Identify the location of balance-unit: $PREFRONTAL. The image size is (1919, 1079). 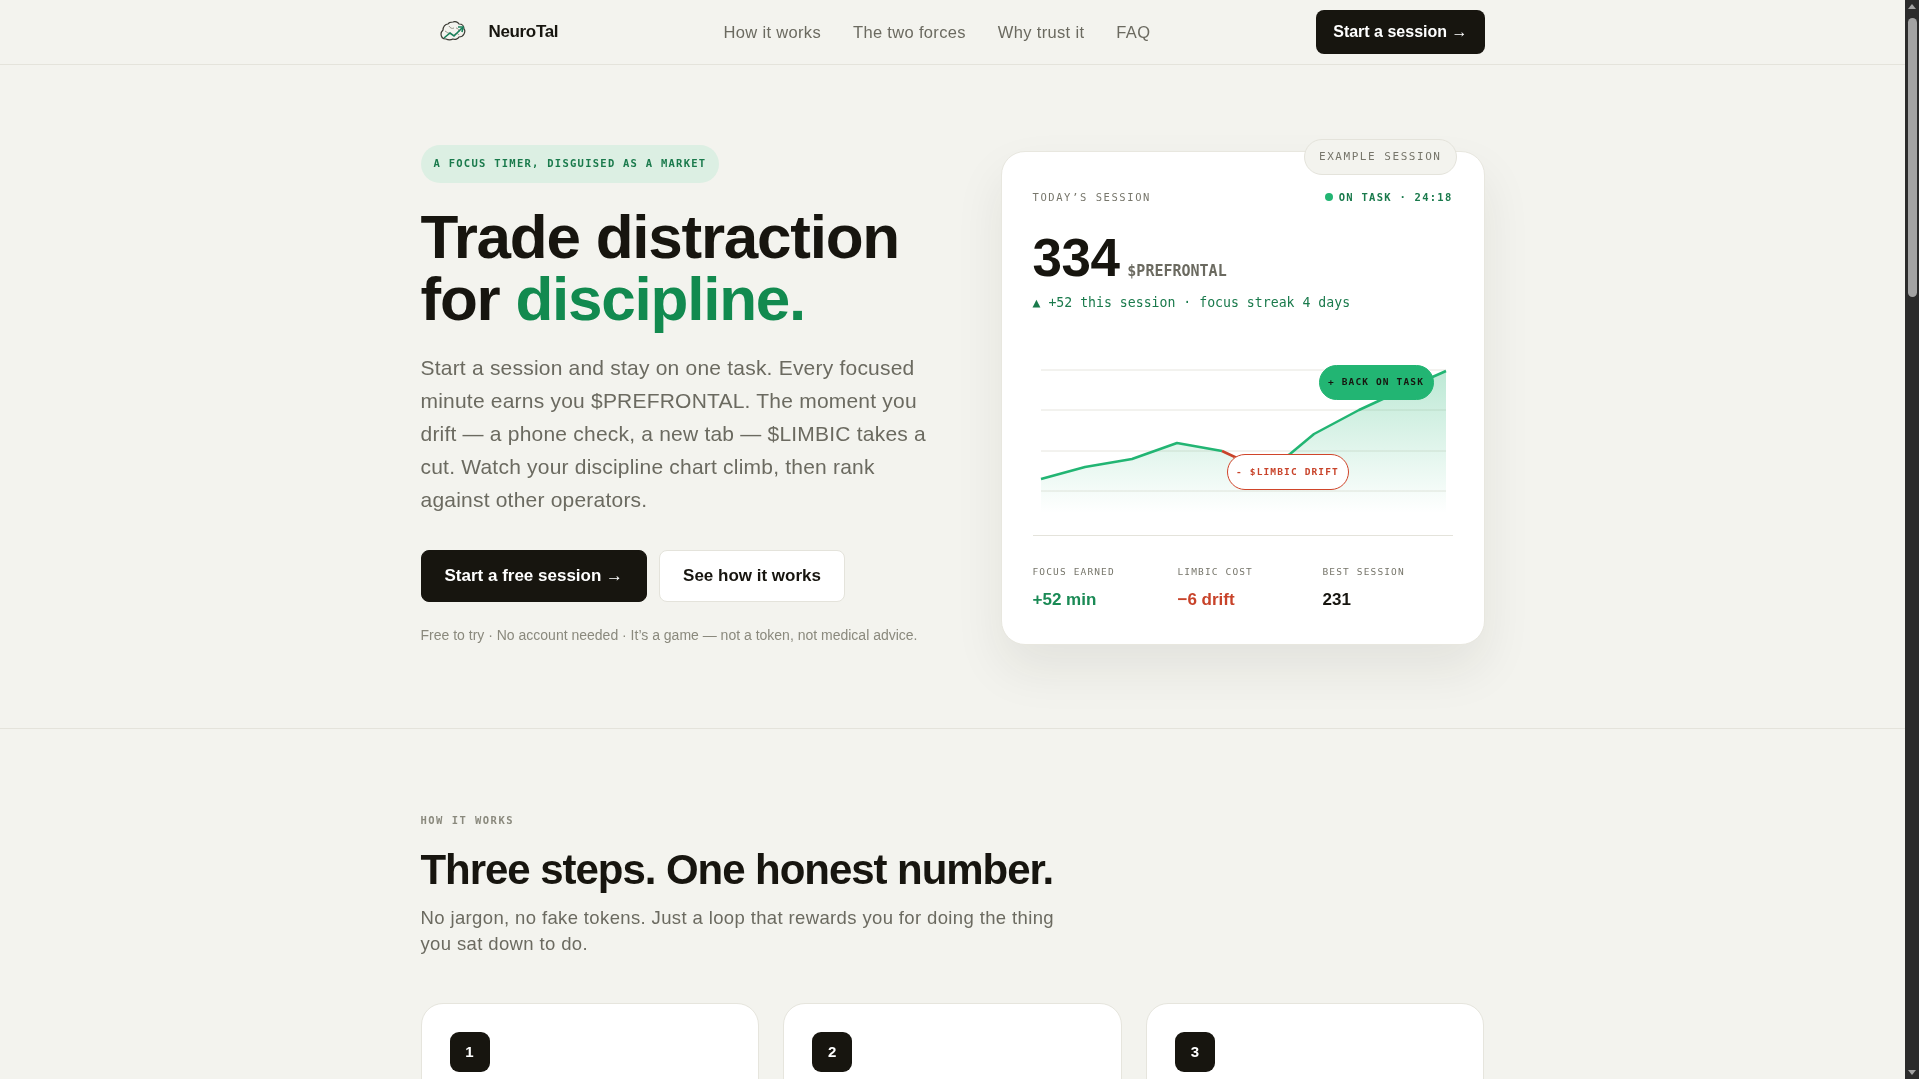
(1177, 271).